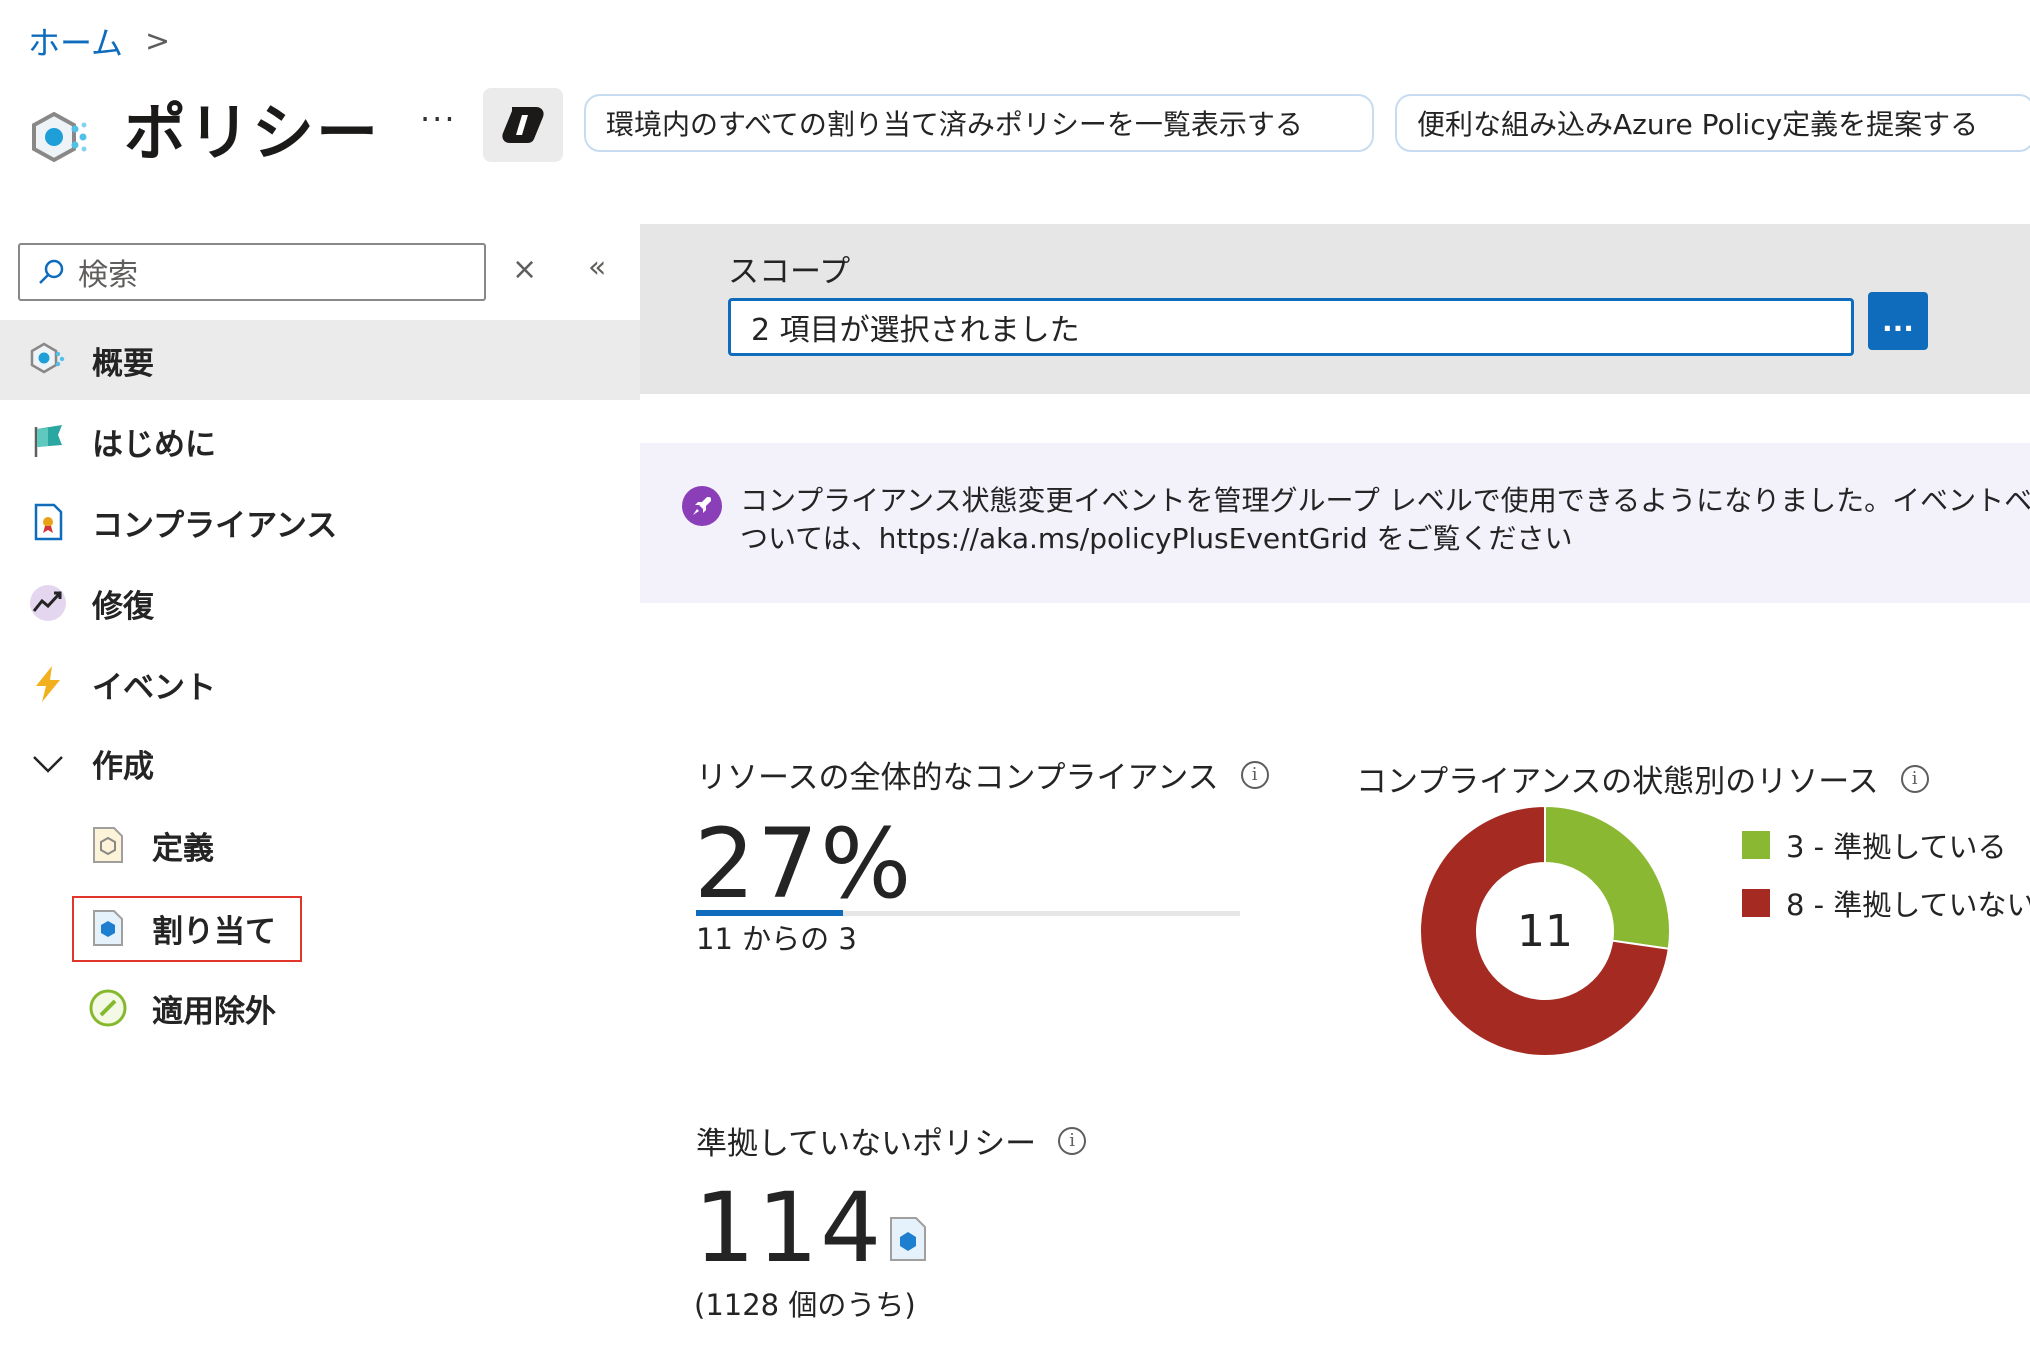  I want to click on sidebar-item-getting-started: はじめに, so click(122, 441).